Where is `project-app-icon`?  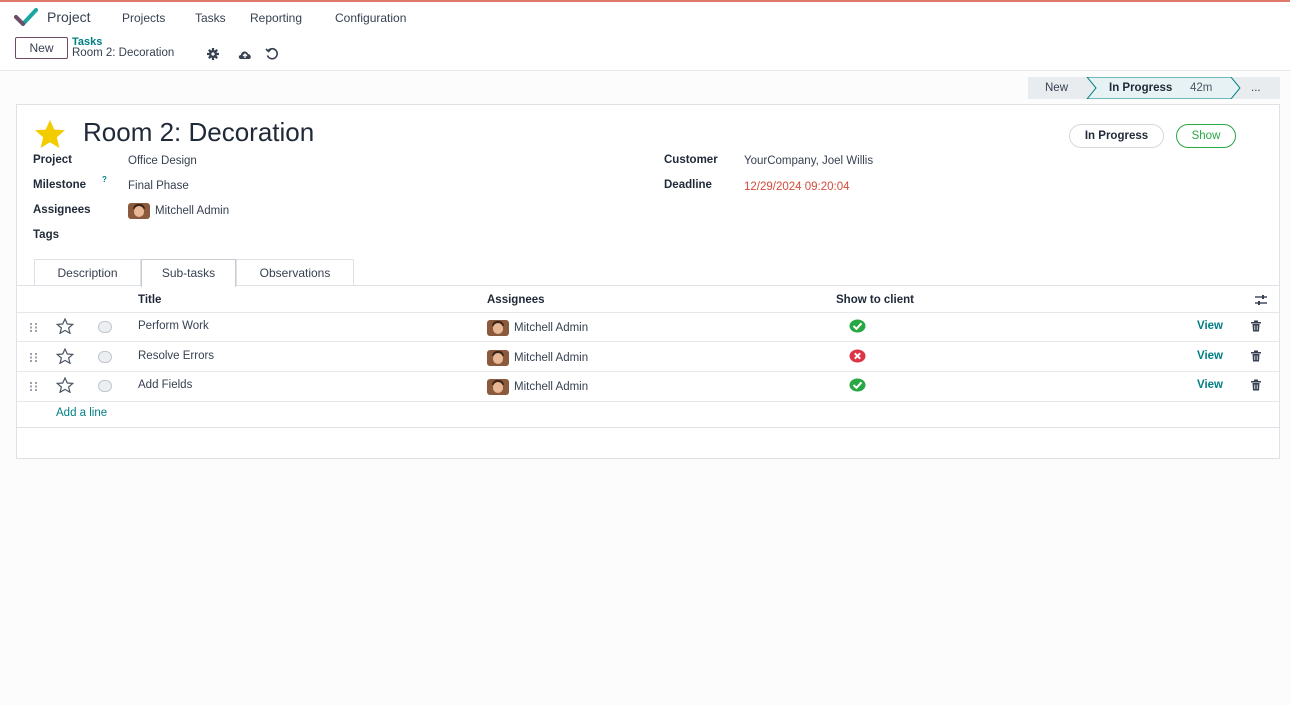 project-app-icon is located at coordinates (26, 17).